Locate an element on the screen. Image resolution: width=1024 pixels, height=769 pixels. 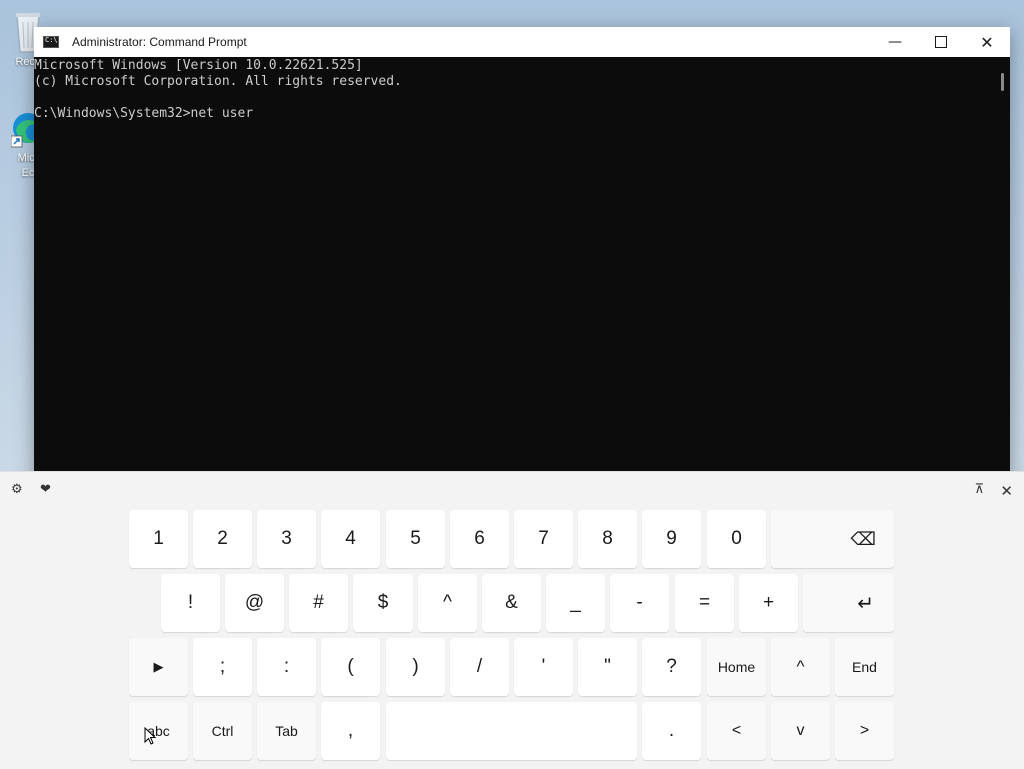
key-at: @ is located at coordinates (254, 603).